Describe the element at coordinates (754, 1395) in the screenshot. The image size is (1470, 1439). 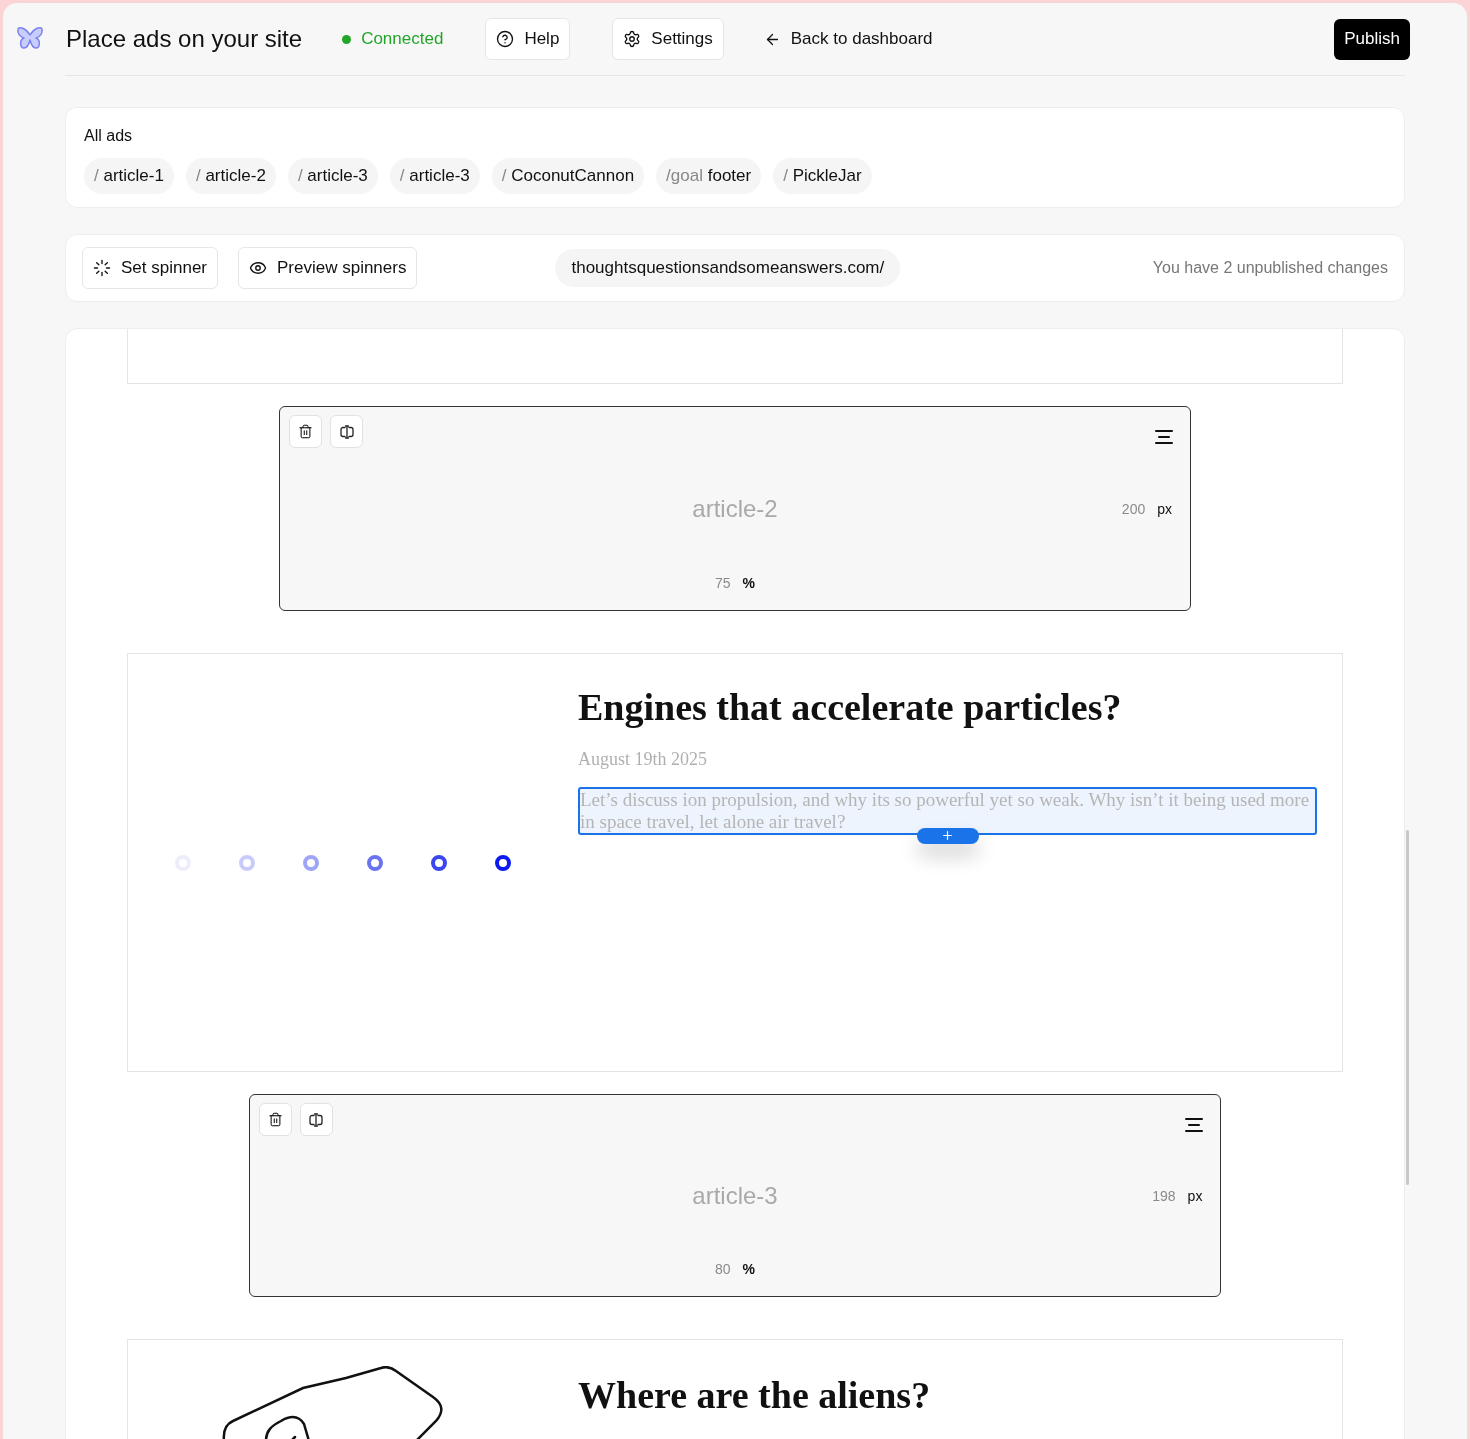
I see `article-title: Where are the aliens?` at that location.